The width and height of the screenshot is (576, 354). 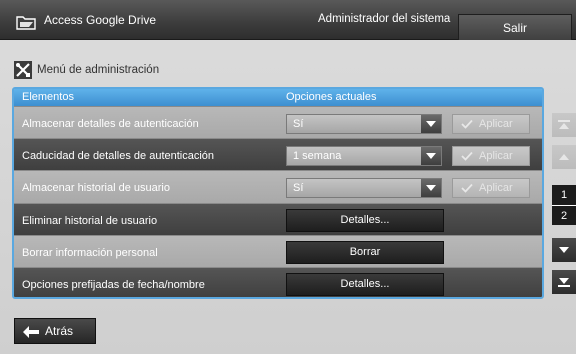 What do you see at coordinates (96, 188) in the screenshot?
I see `row-label: Almacenar historial de usuario` at bounding box center [96, 188].